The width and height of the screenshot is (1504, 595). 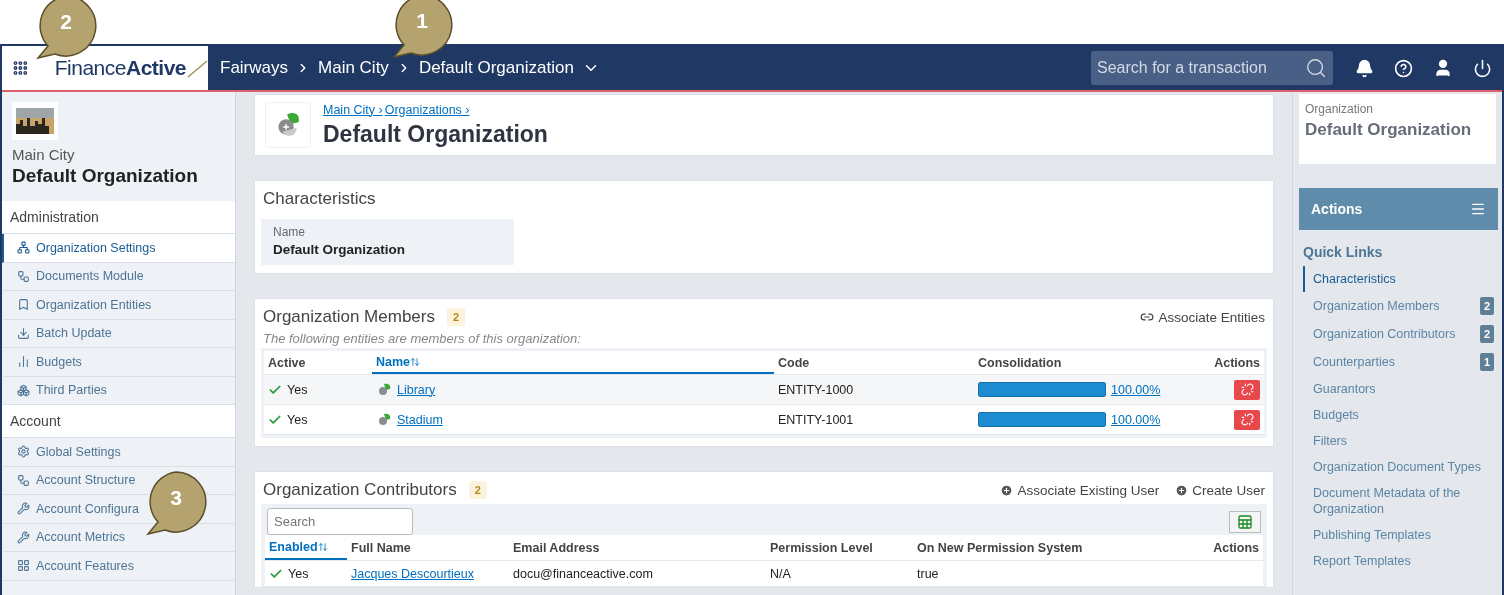 I want to click on table-cell-text: N/A, so click(x=780, y=573).